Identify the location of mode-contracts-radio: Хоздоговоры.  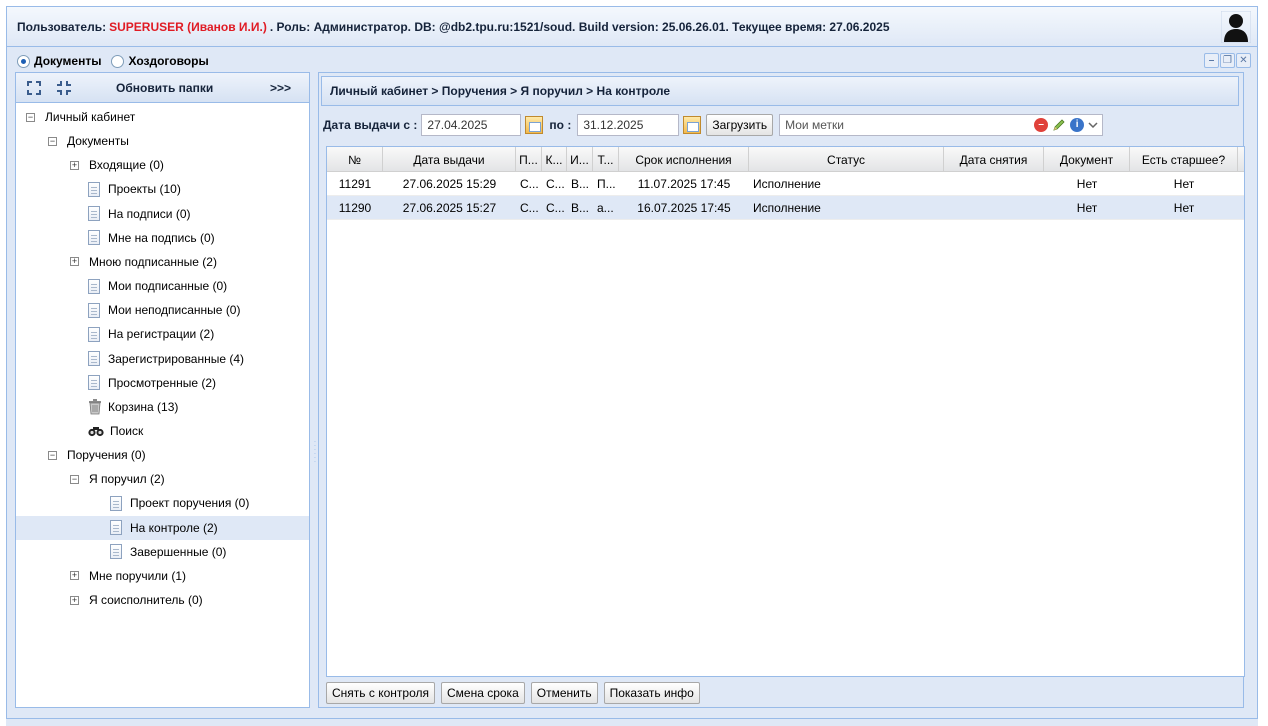
(160, 61).